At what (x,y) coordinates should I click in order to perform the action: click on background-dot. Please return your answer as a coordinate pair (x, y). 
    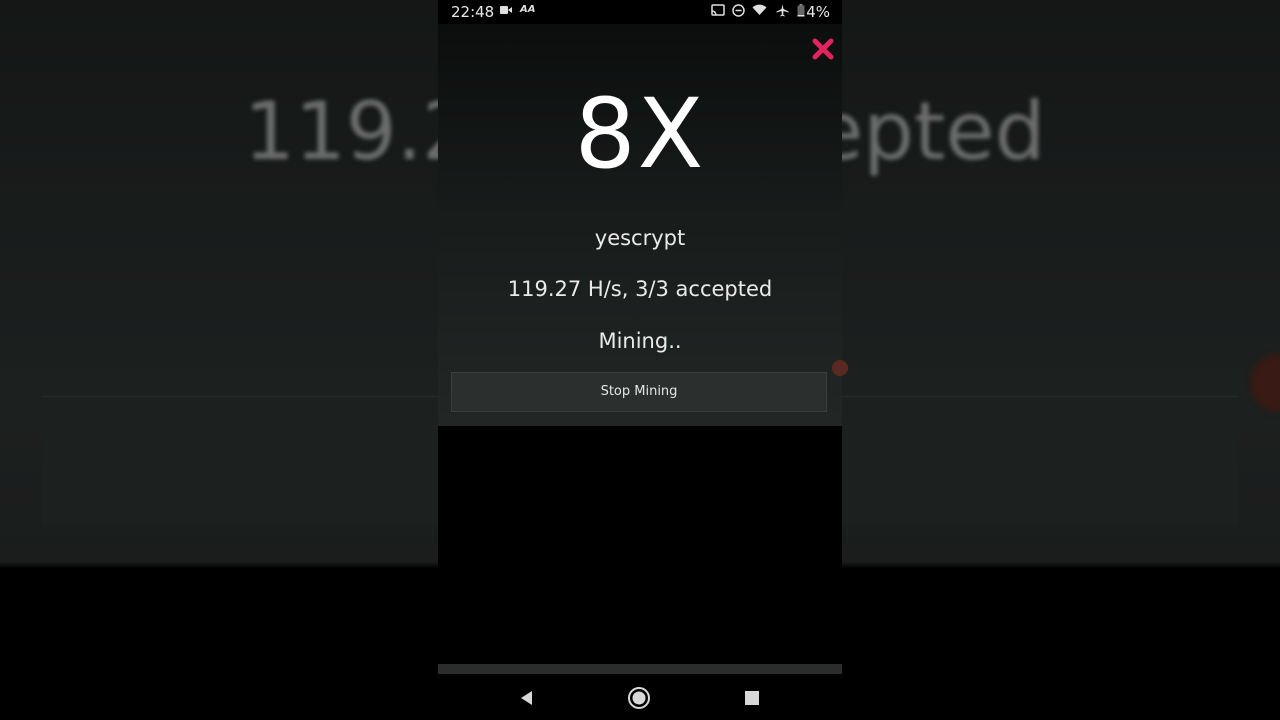
    Looking at the image, I should click on (1265, 383).